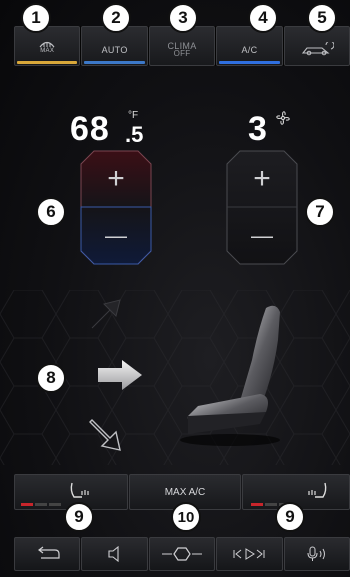 The width and height of the screenshot is (350, 577). I want to click on speaker-icon, so click(113, 554).